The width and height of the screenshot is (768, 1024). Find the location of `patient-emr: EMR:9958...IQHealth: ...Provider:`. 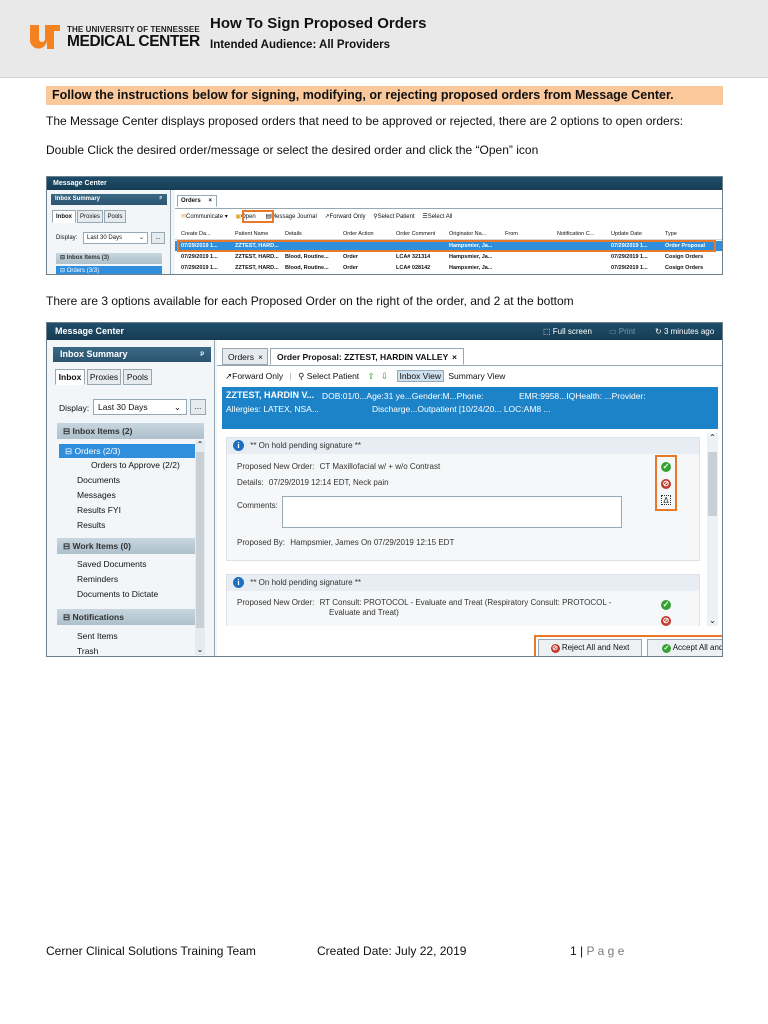

patient-emr: EMR:9958...IQHealth: ...Provider: is located at coordinates (582, 396).